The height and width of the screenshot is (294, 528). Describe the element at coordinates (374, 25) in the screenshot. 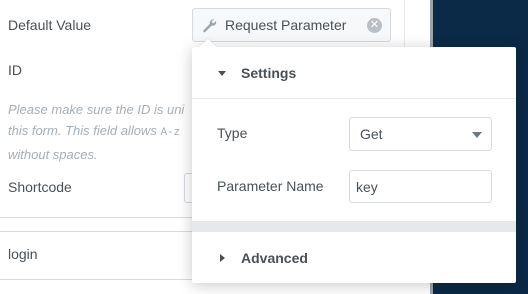

I see `close-circle-icon: ✕` at that location.